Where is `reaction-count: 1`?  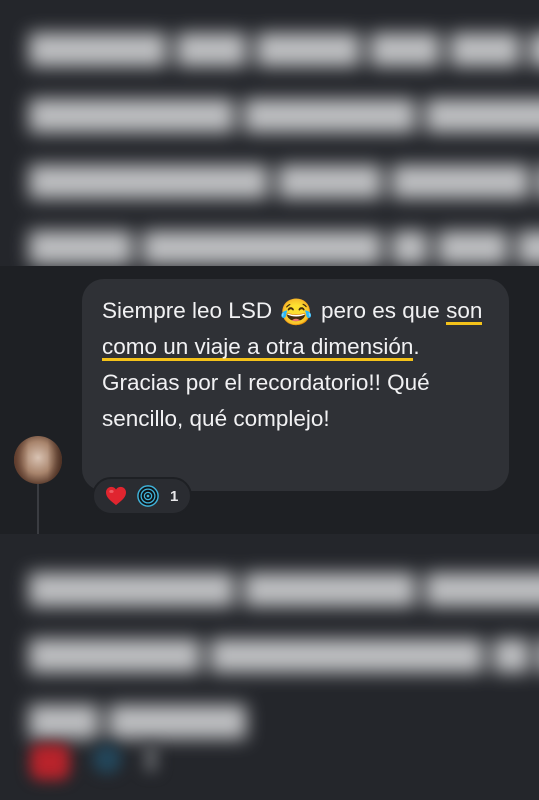 reaction-count: 1 is located at coordinates (174, 496).